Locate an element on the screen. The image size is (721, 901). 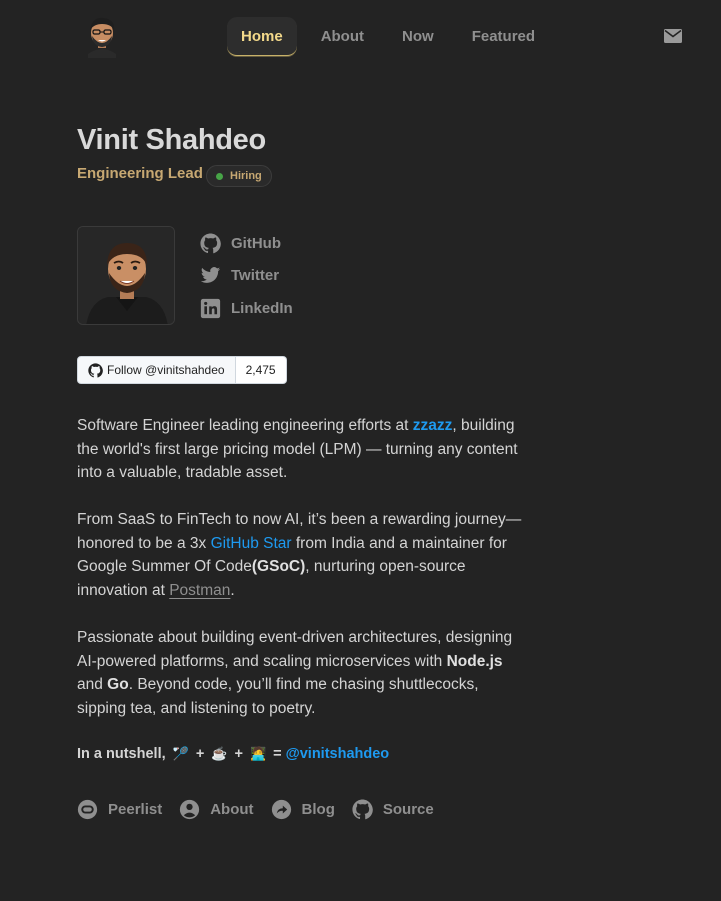
github-star-link: GitHub Star is located at coordinates (251, 543).